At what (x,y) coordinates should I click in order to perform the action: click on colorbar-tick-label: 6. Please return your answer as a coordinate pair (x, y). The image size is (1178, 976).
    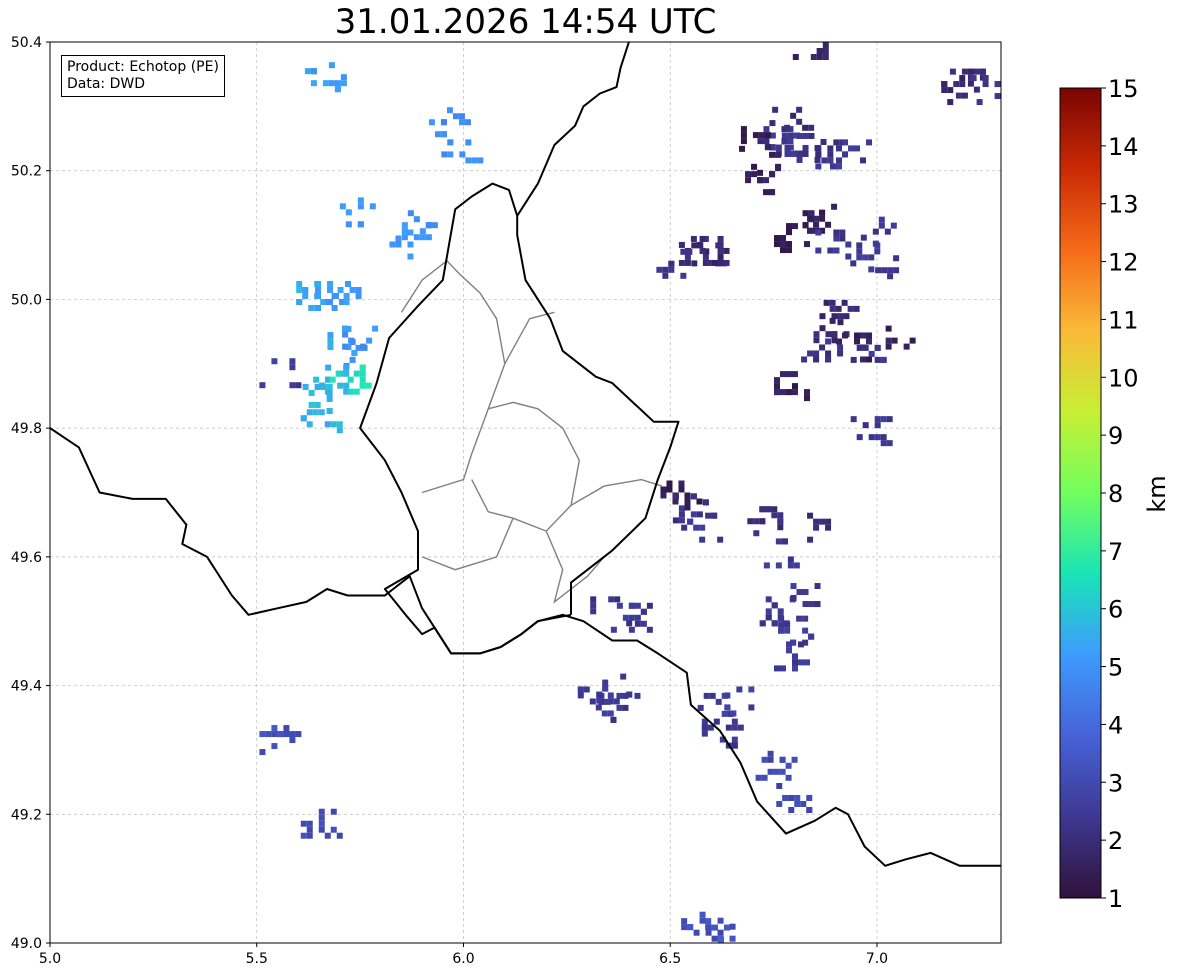
    Looking at the image, I should click on (1115, 610).